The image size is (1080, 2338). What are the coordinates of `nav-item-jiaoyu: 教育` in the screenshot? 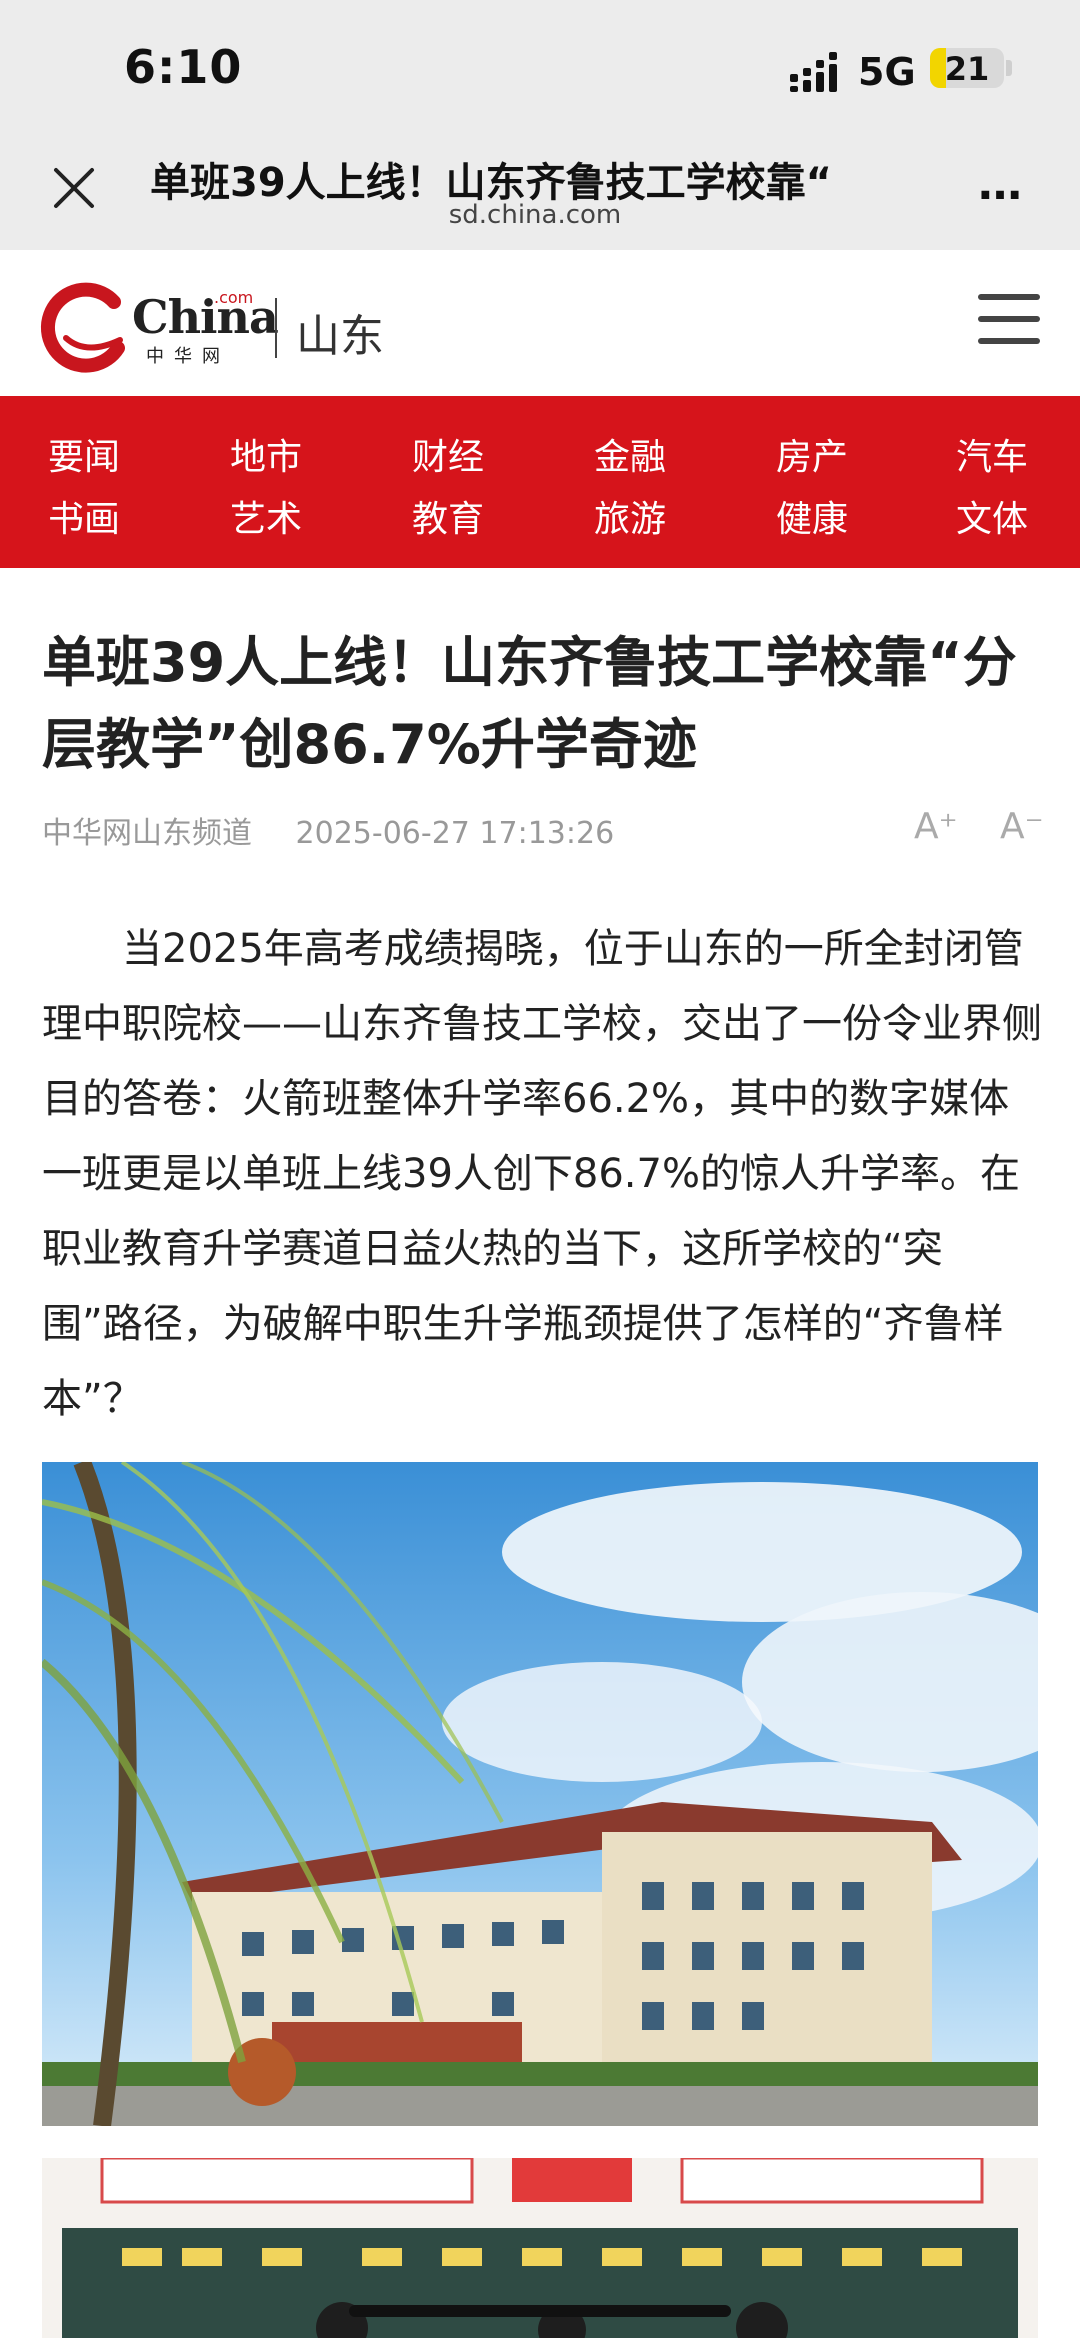 It's located at (472, 516).